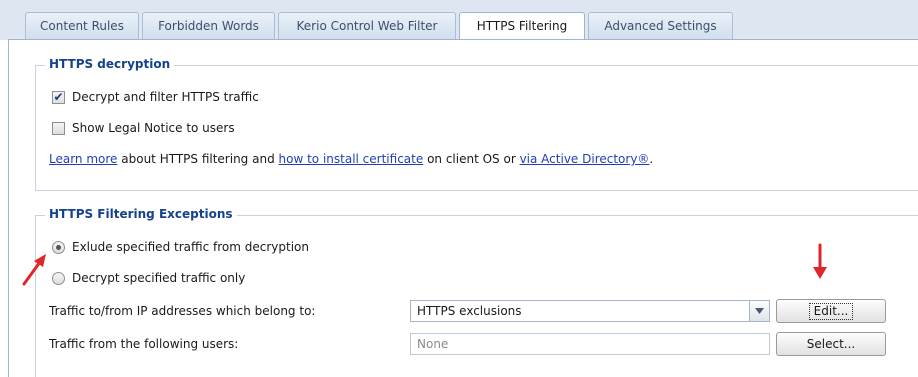  Describe the element at coordinates (469, 311) in the screenshot. I see `ip-group-value: HTTPS exclusions` at that location.